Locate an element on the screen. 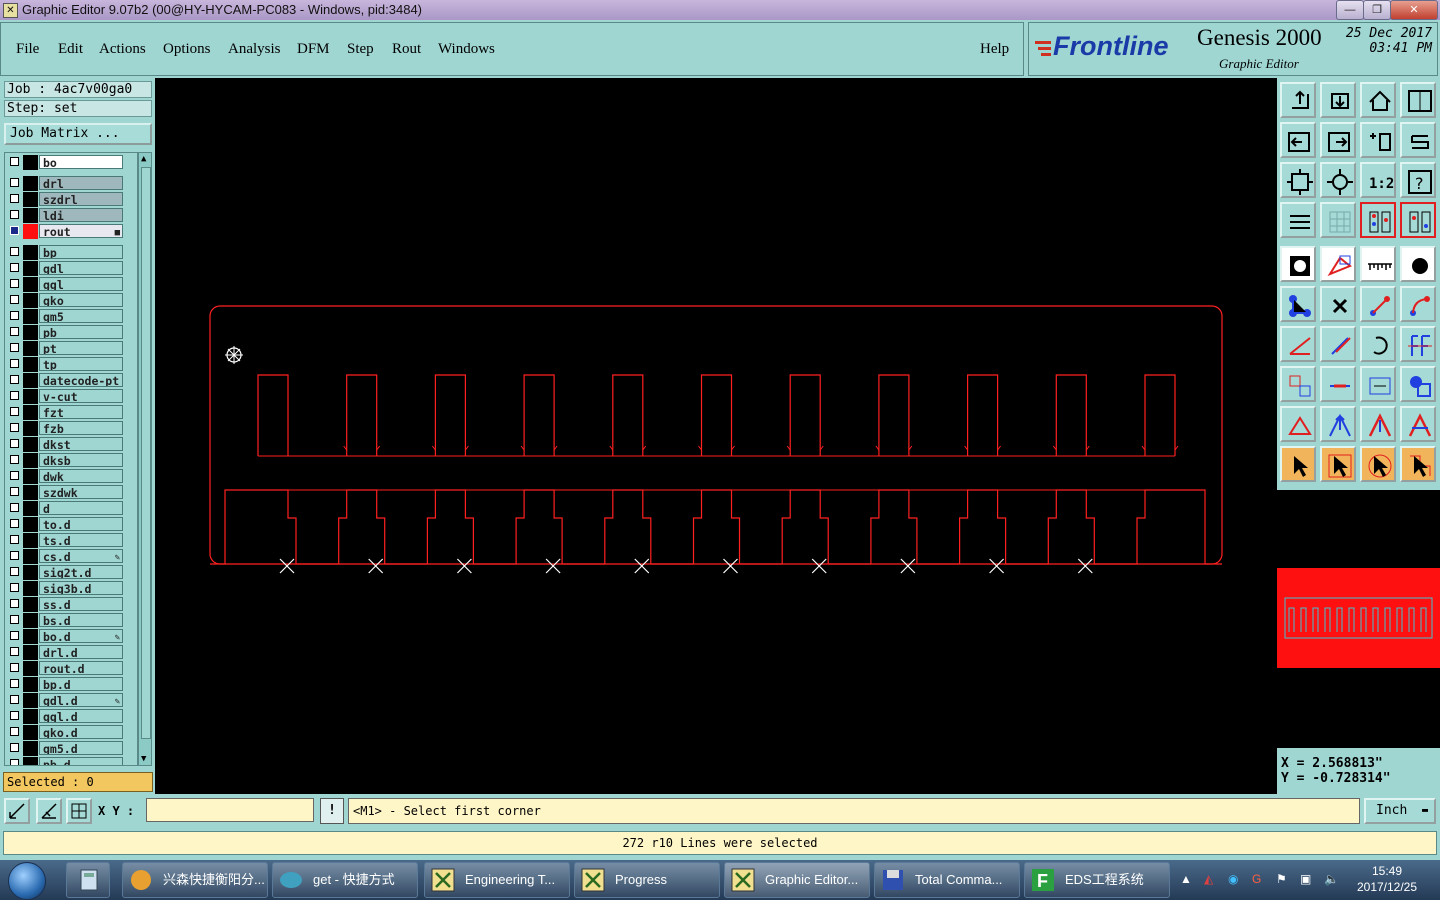  layer-row-gm5-d: gm5.d is located at coordinates (71, 748).